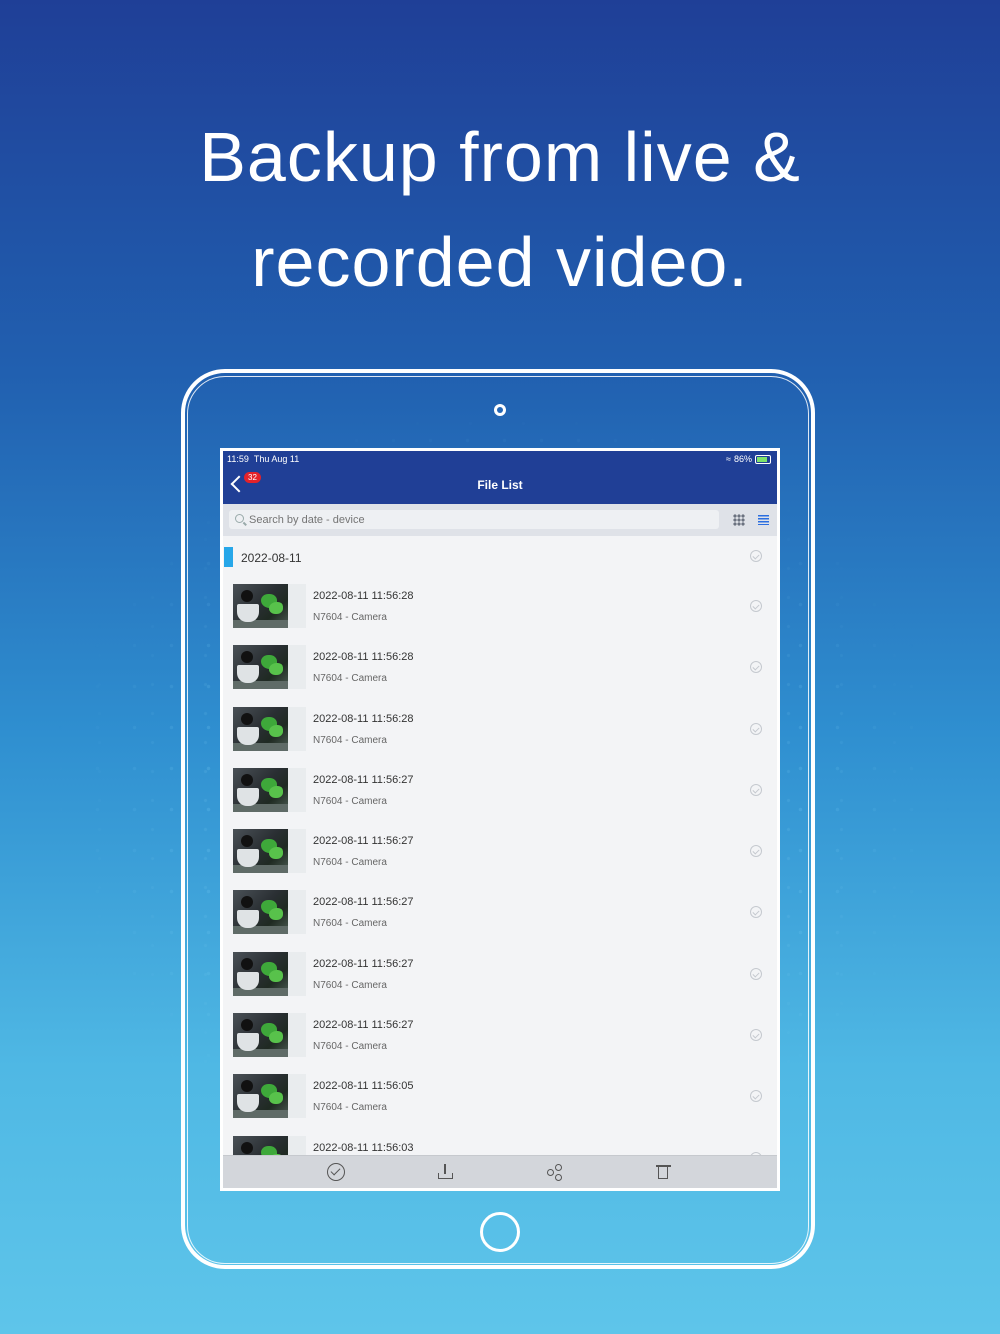 This screenshot has height=1334, width=1000. What do you see at coordinates (763, 459) in the screenshot?
I see `battery-icon` at bounding box center [763, 459].